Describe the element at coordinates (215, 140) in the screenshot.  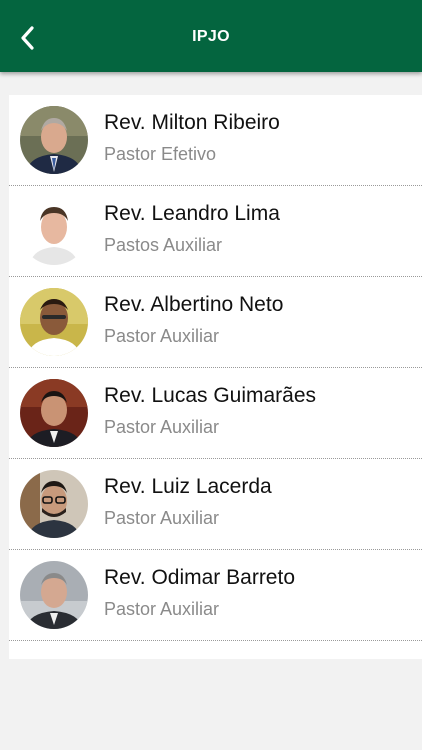
I see `list-item: Rev. Milton Ribeiro Pastor Efetivo` at that location.